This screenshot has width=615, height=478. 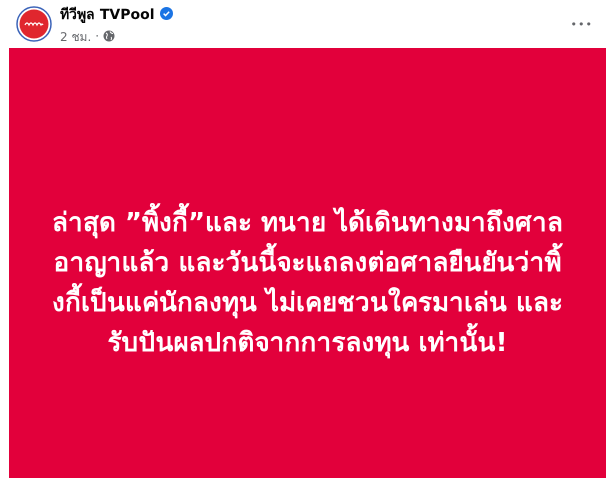 What do you see at coordinates (308, 343) in the screenshot?
I see `post-image-text: รับปันผลปกติจากการลงทุน เท่านั้น!` at bounding box center [308, 343].